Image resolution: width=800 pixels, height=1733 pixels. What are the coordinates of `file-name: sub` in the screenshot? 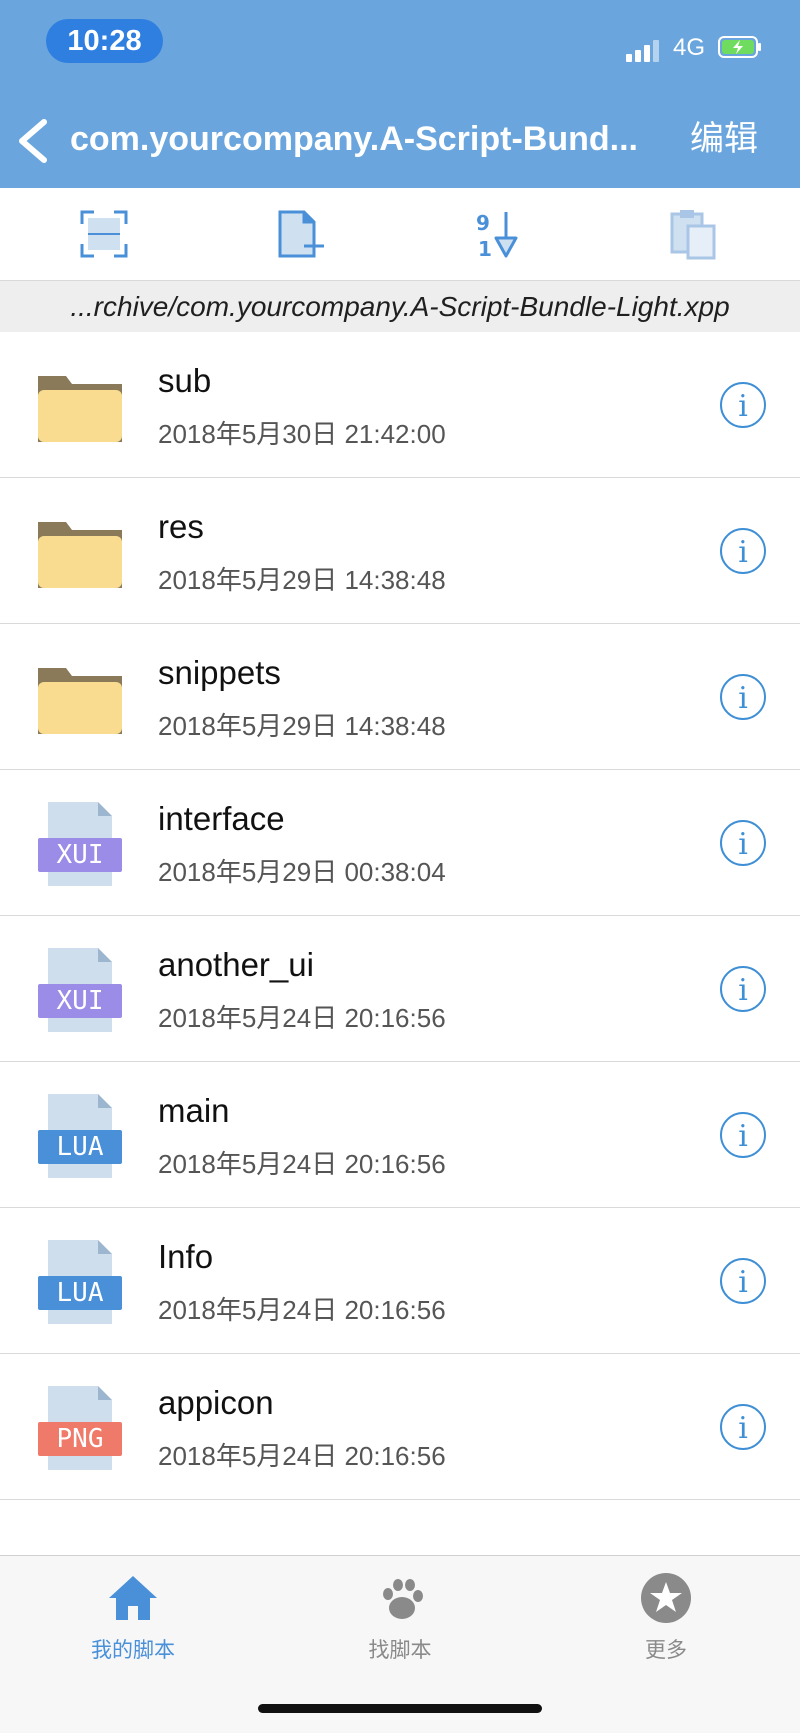 It's located at (185, 380).